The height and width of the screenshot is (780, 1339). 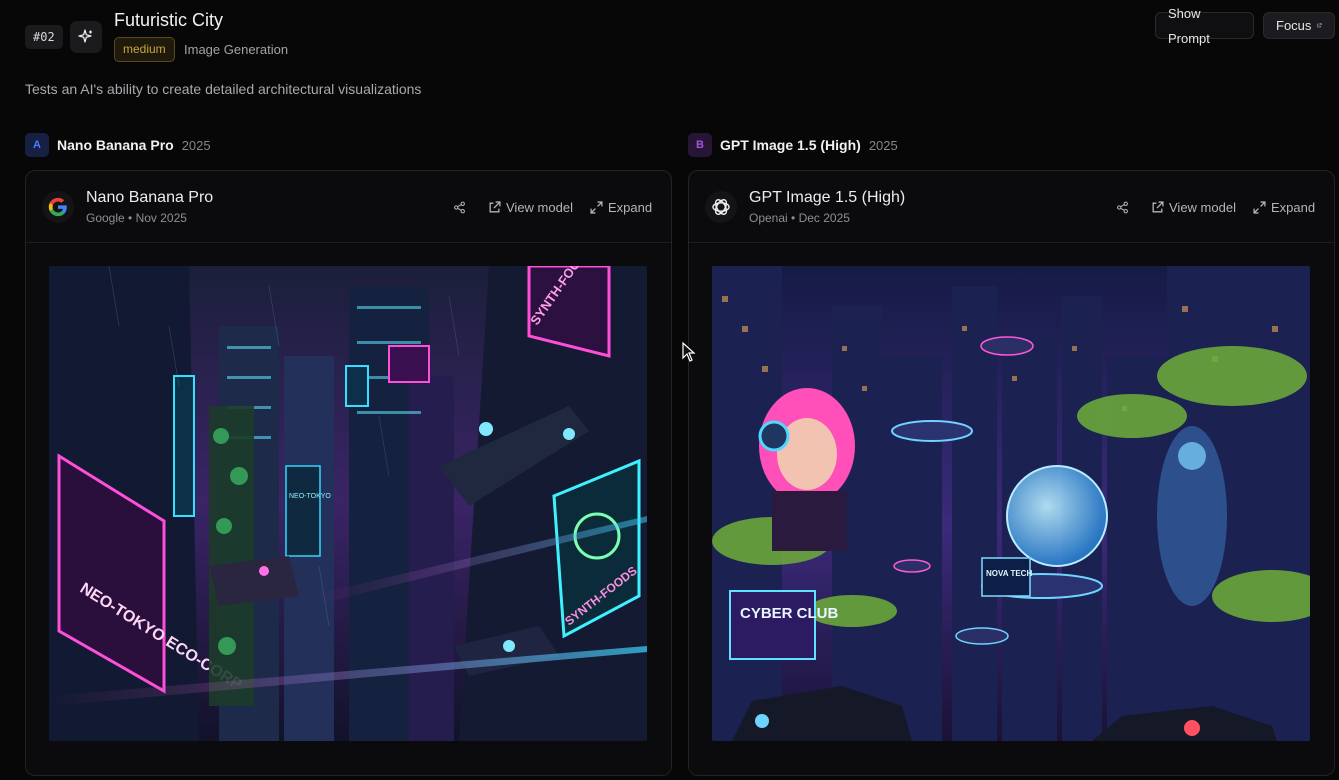 I want to click on column-a-header: A Nano Banana Pro 2025, so click(x=118, y=145).